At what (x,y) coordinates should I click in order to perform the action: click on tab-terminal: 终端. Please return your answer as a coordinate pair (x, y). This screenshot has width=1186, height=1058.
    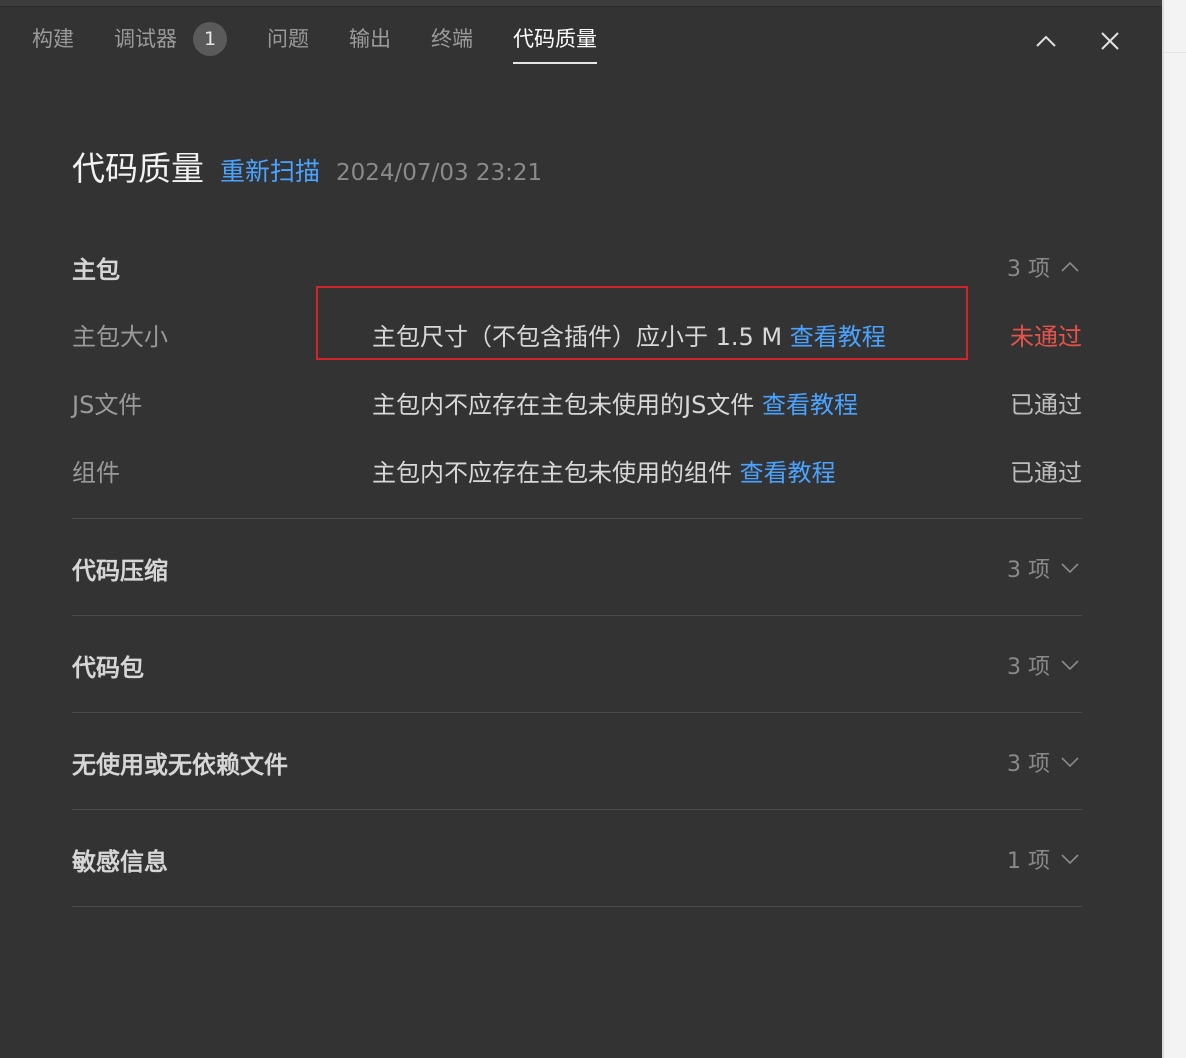
    Looking at the image, I should click on (452, 42).